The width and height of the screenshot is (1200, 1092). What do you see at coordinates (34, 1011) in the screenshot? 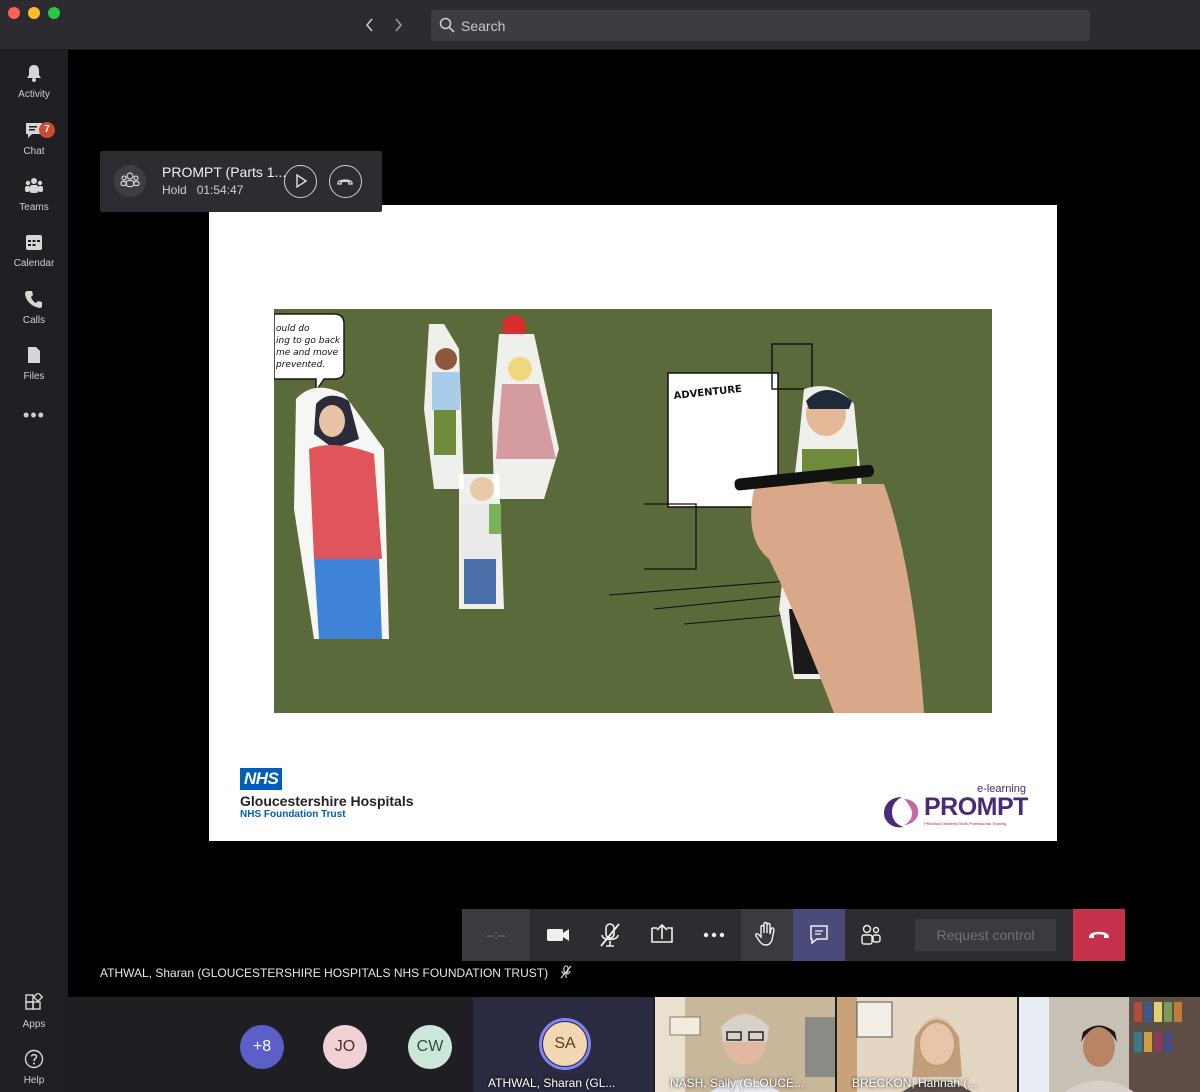
I see `rail-item-apps: Apps` at bounding box center [34, 1011].